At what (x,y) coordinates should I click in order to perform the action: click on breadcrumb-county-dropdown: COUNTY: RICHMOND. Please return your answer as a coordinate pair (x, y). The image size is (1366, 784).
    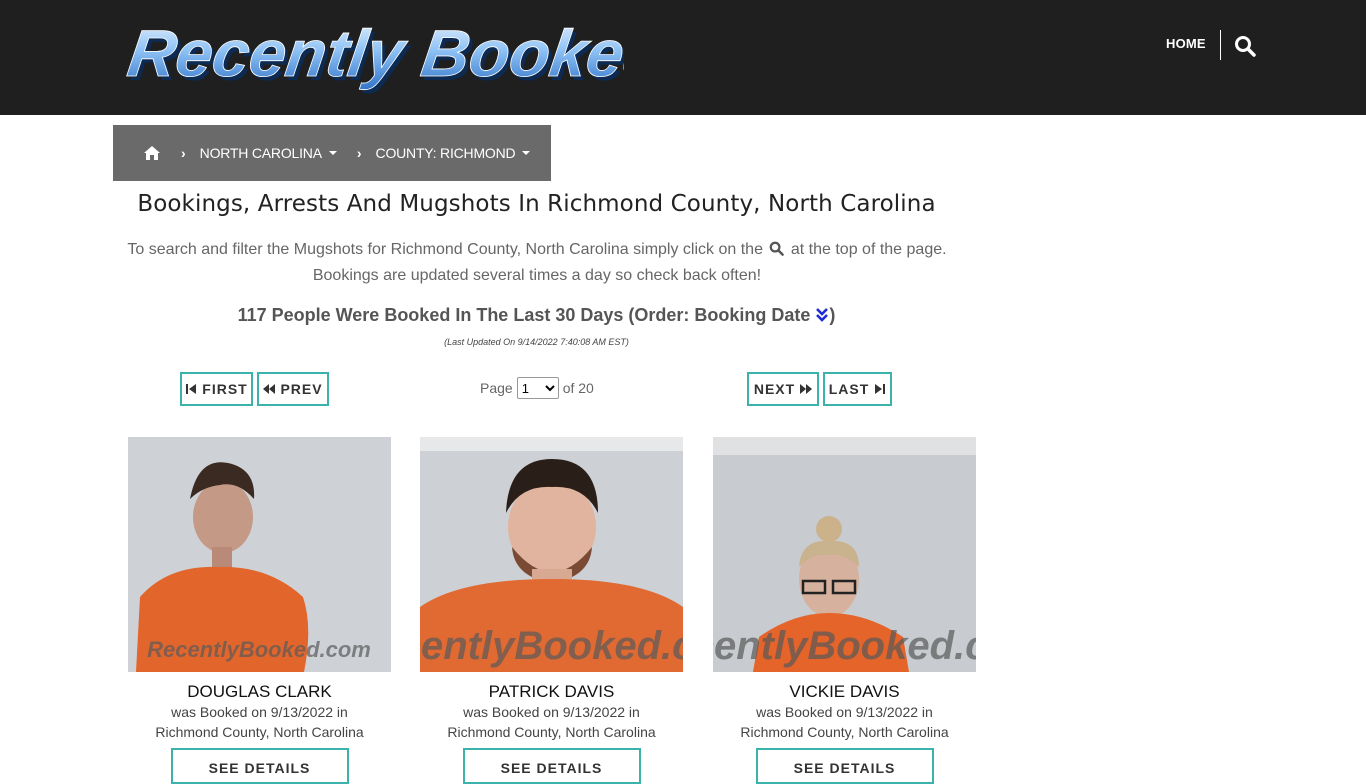
    Looking at the image, I should click on (453, 153).